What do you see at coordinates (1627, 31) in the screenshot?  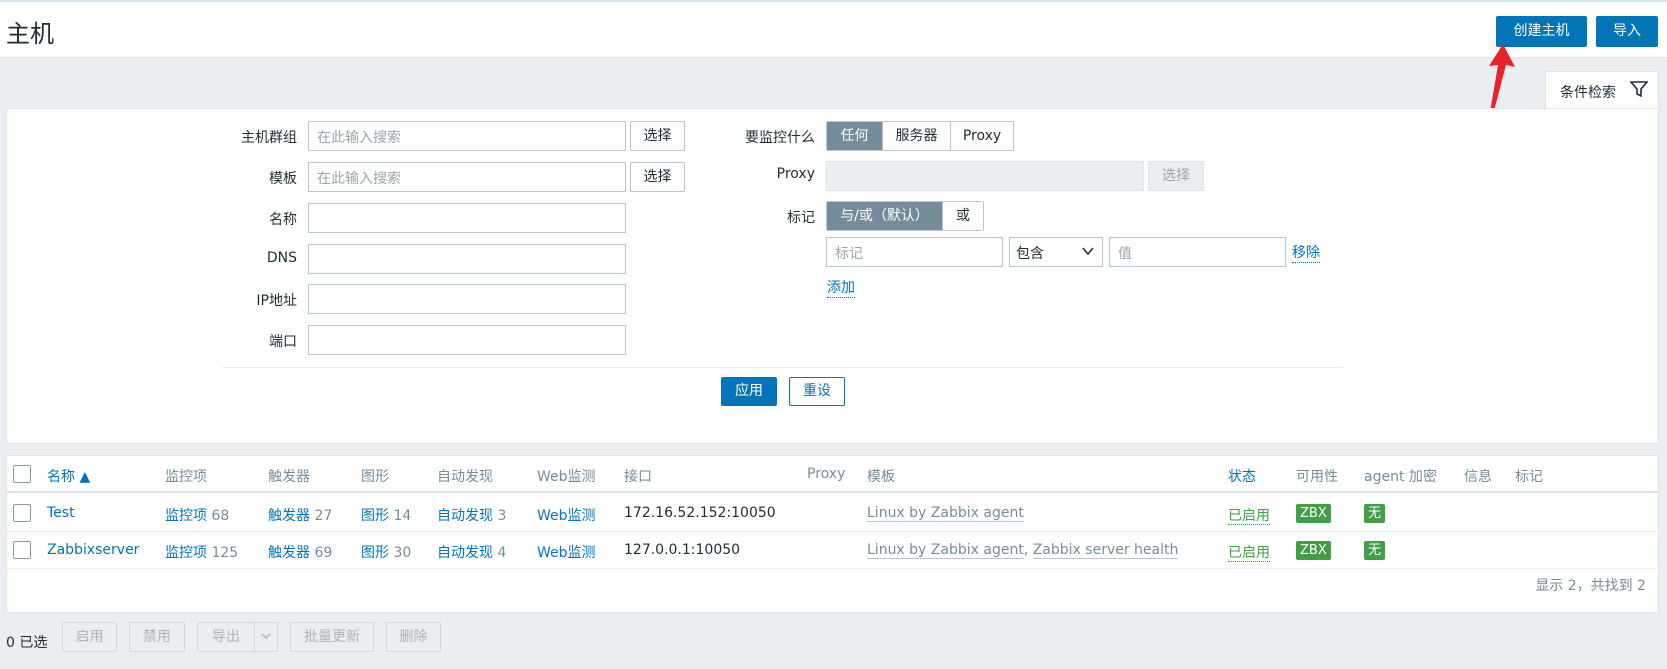 I see `import-button: 导入` at bounding box center [1627, 31].